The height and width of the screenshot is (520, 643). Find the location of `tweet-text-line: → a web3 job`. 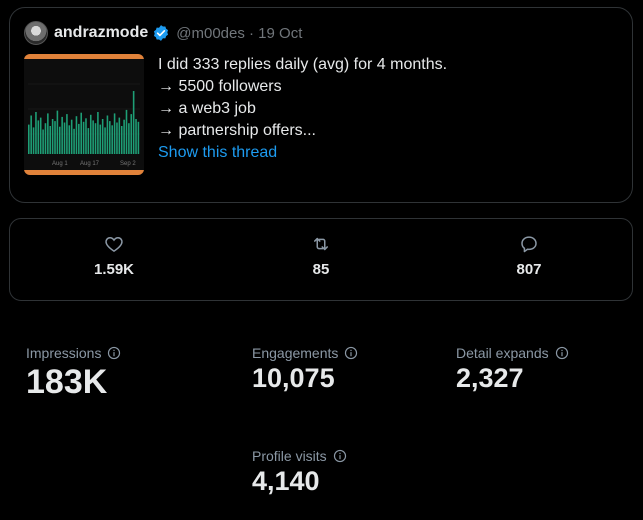

tweet-text-line: → a web3 job is located at coordinates (207, 108).